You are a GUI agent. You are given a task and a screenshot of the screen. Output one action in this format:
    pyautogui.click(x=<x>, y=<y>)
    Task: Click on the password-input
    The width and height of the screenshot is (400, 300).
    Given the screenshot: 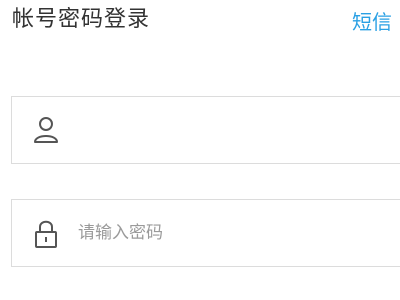 What is the action you would take?
    pyautogui.click(x=233, y=233)
    